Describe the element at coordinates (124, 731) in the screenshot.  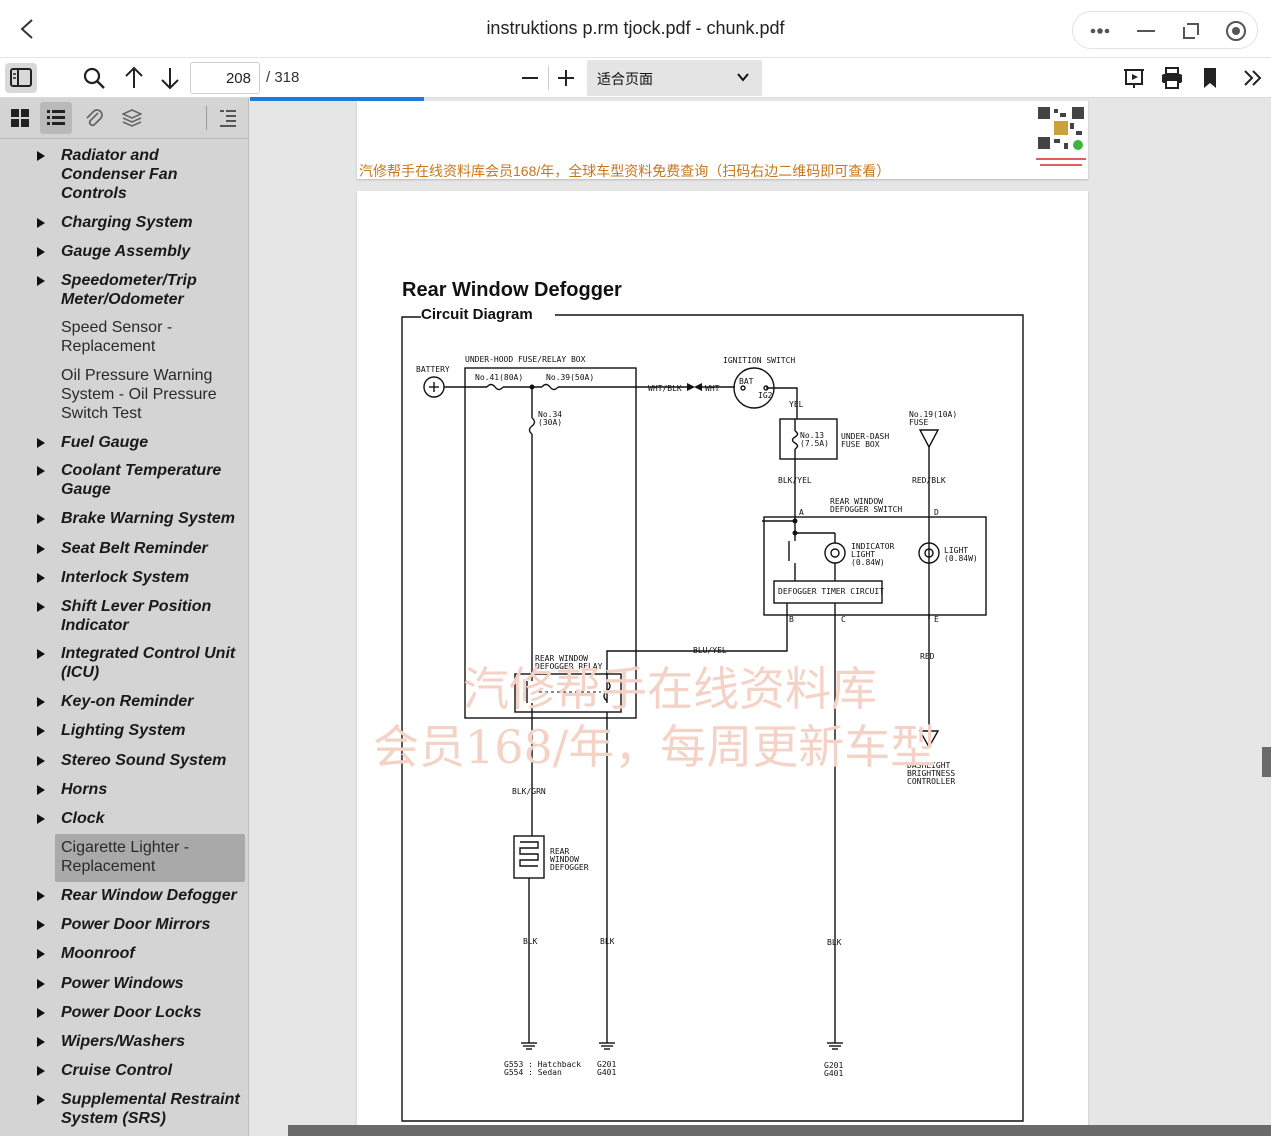
I see `outline-item: Lighting System` at that location.